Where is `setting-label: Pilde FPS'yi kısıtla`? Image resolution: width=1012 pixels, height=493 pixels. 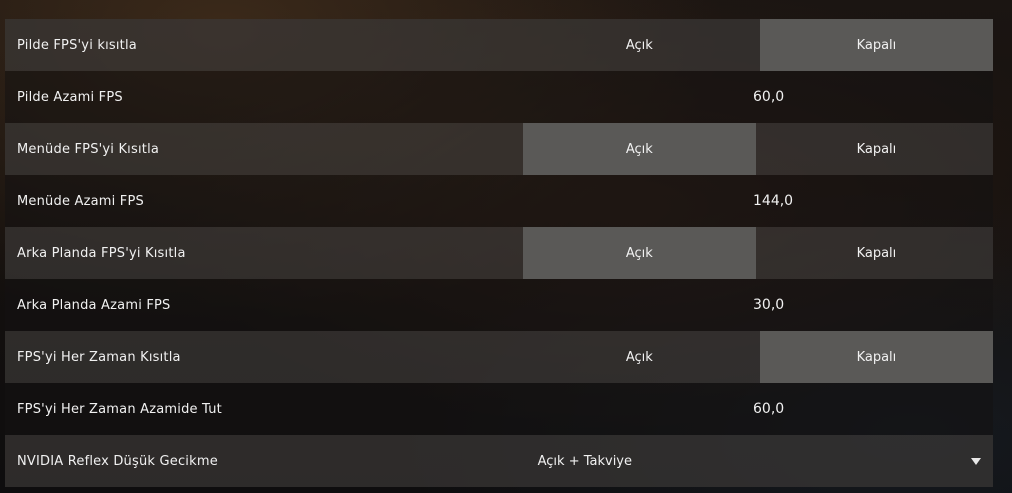
setting-label: Pilde FPS'yi kısıtla is located at coordinates (77, 45).